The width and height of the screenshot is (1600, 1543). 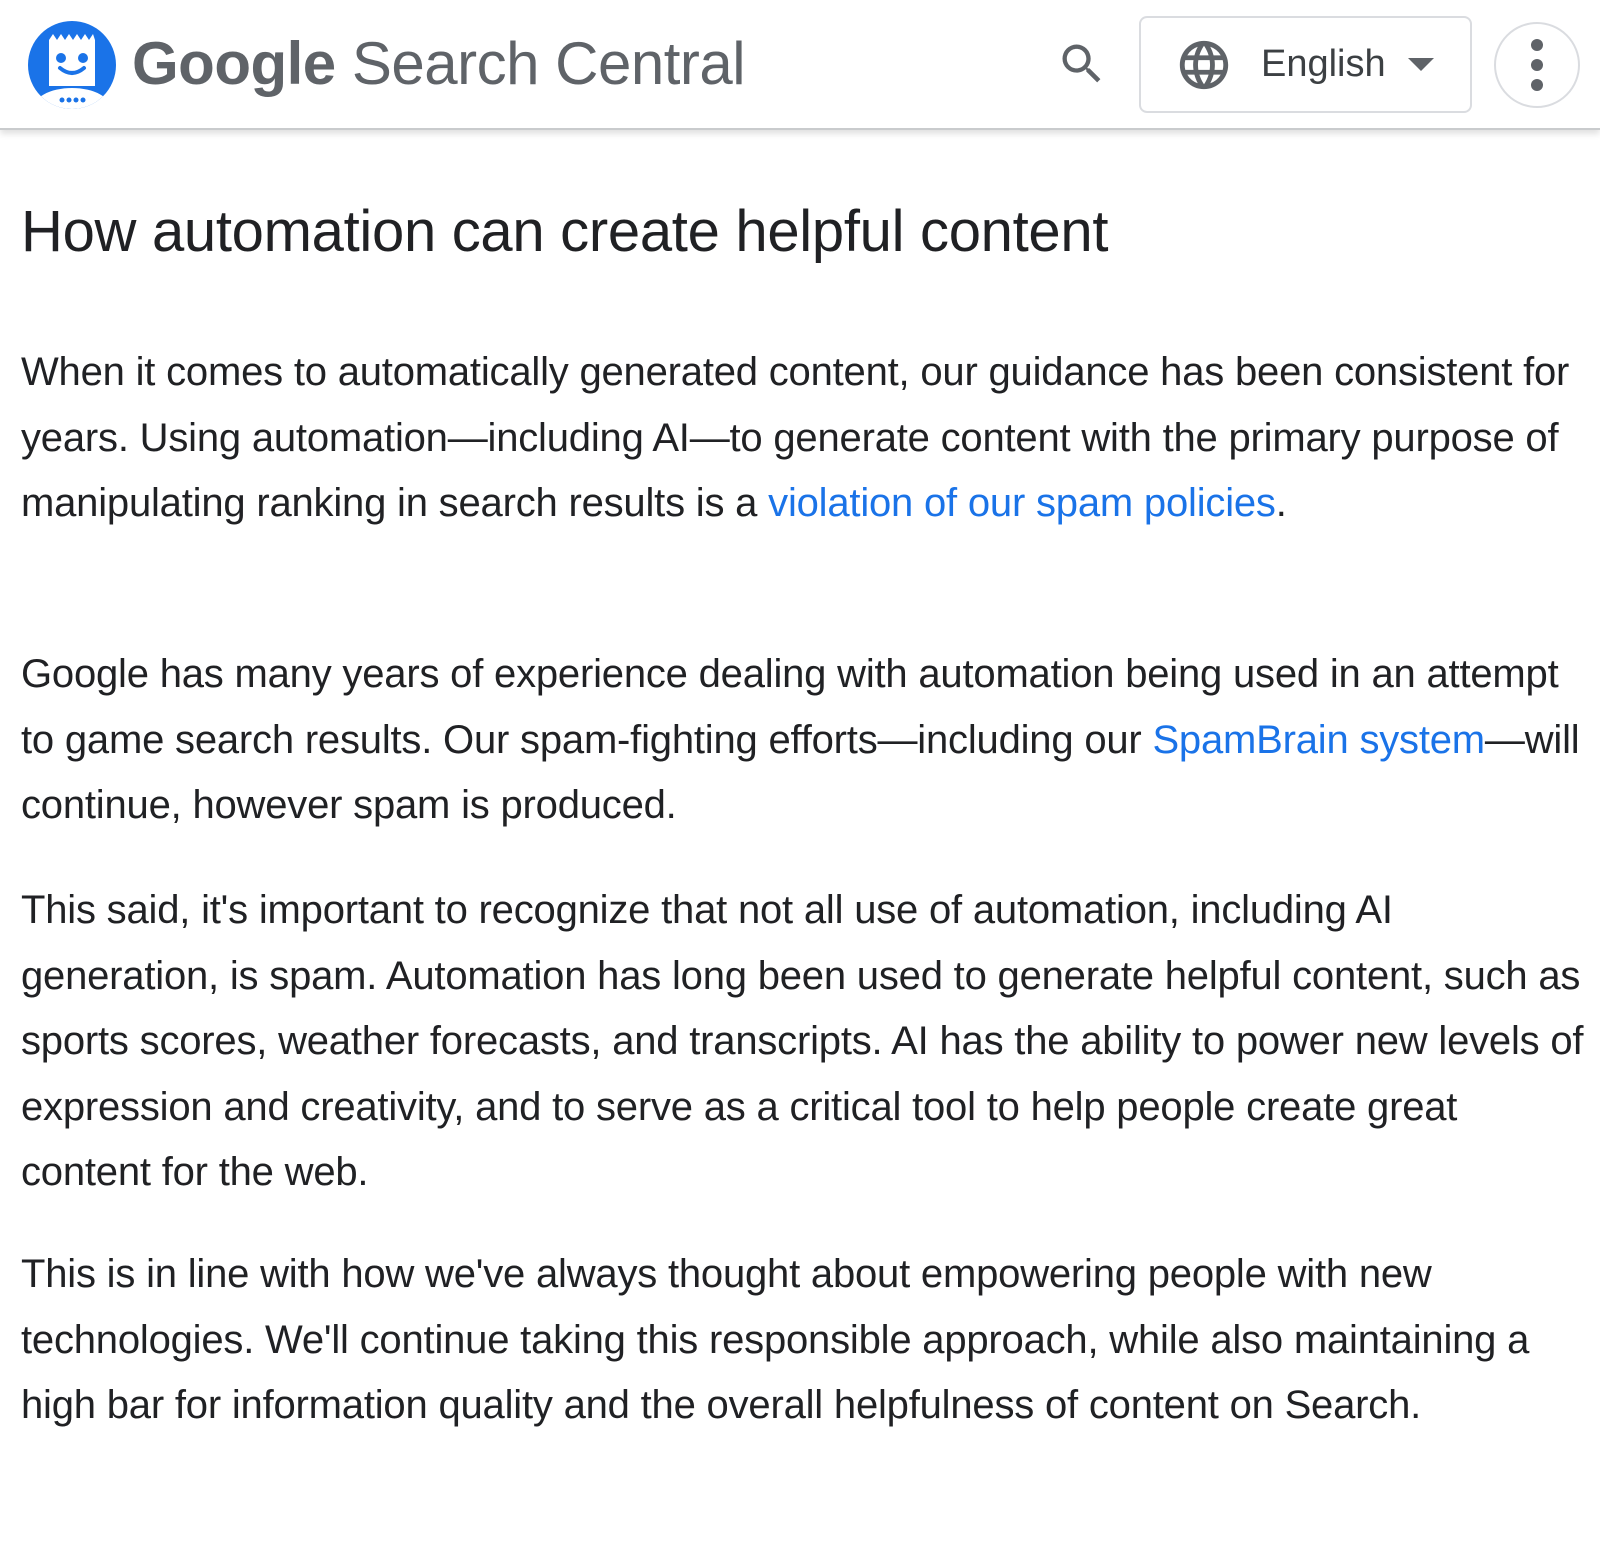 I want to click on language-selector: English, so click(x=1305, y=64).